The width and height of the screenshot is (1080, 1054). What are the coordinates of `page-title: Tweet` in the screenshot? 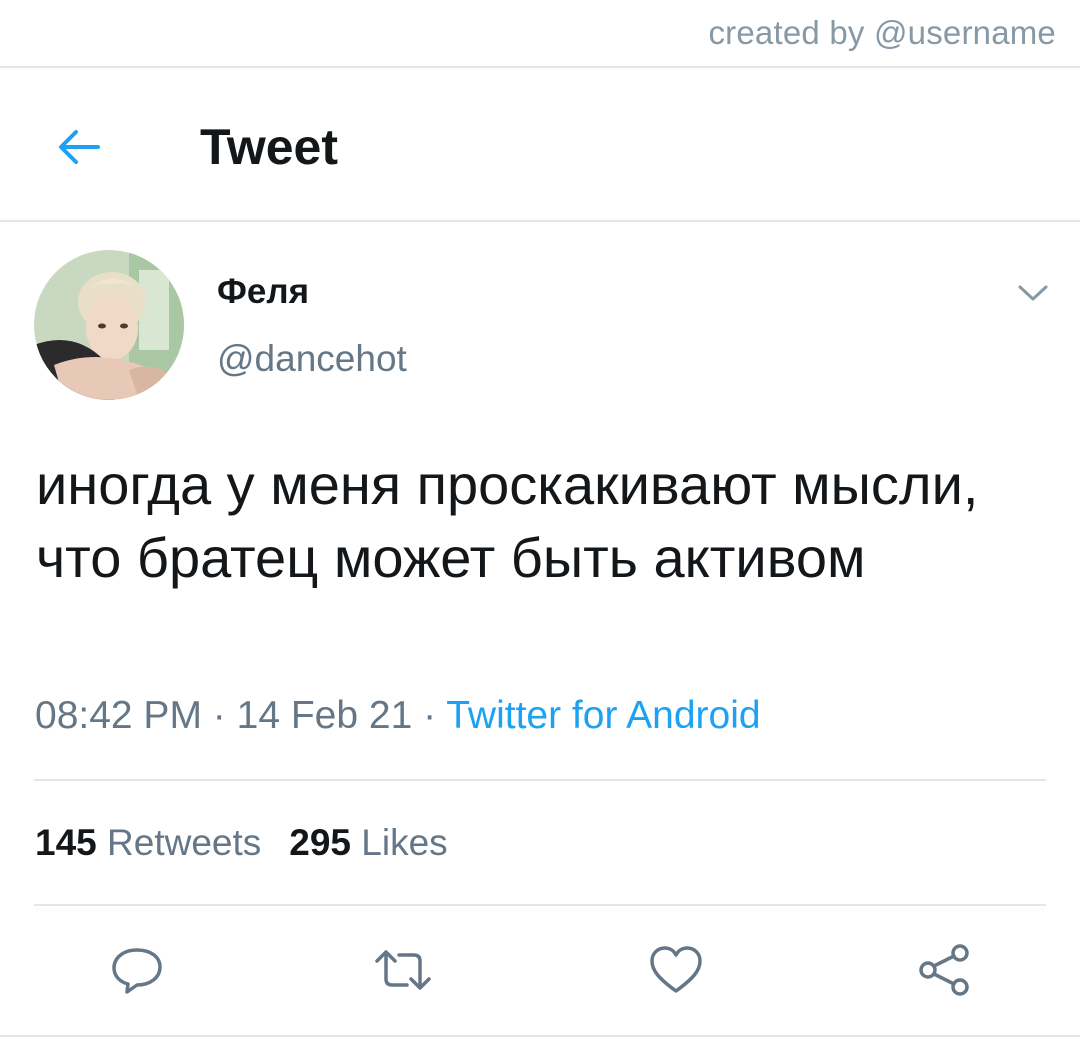 It's located at (269, 147).